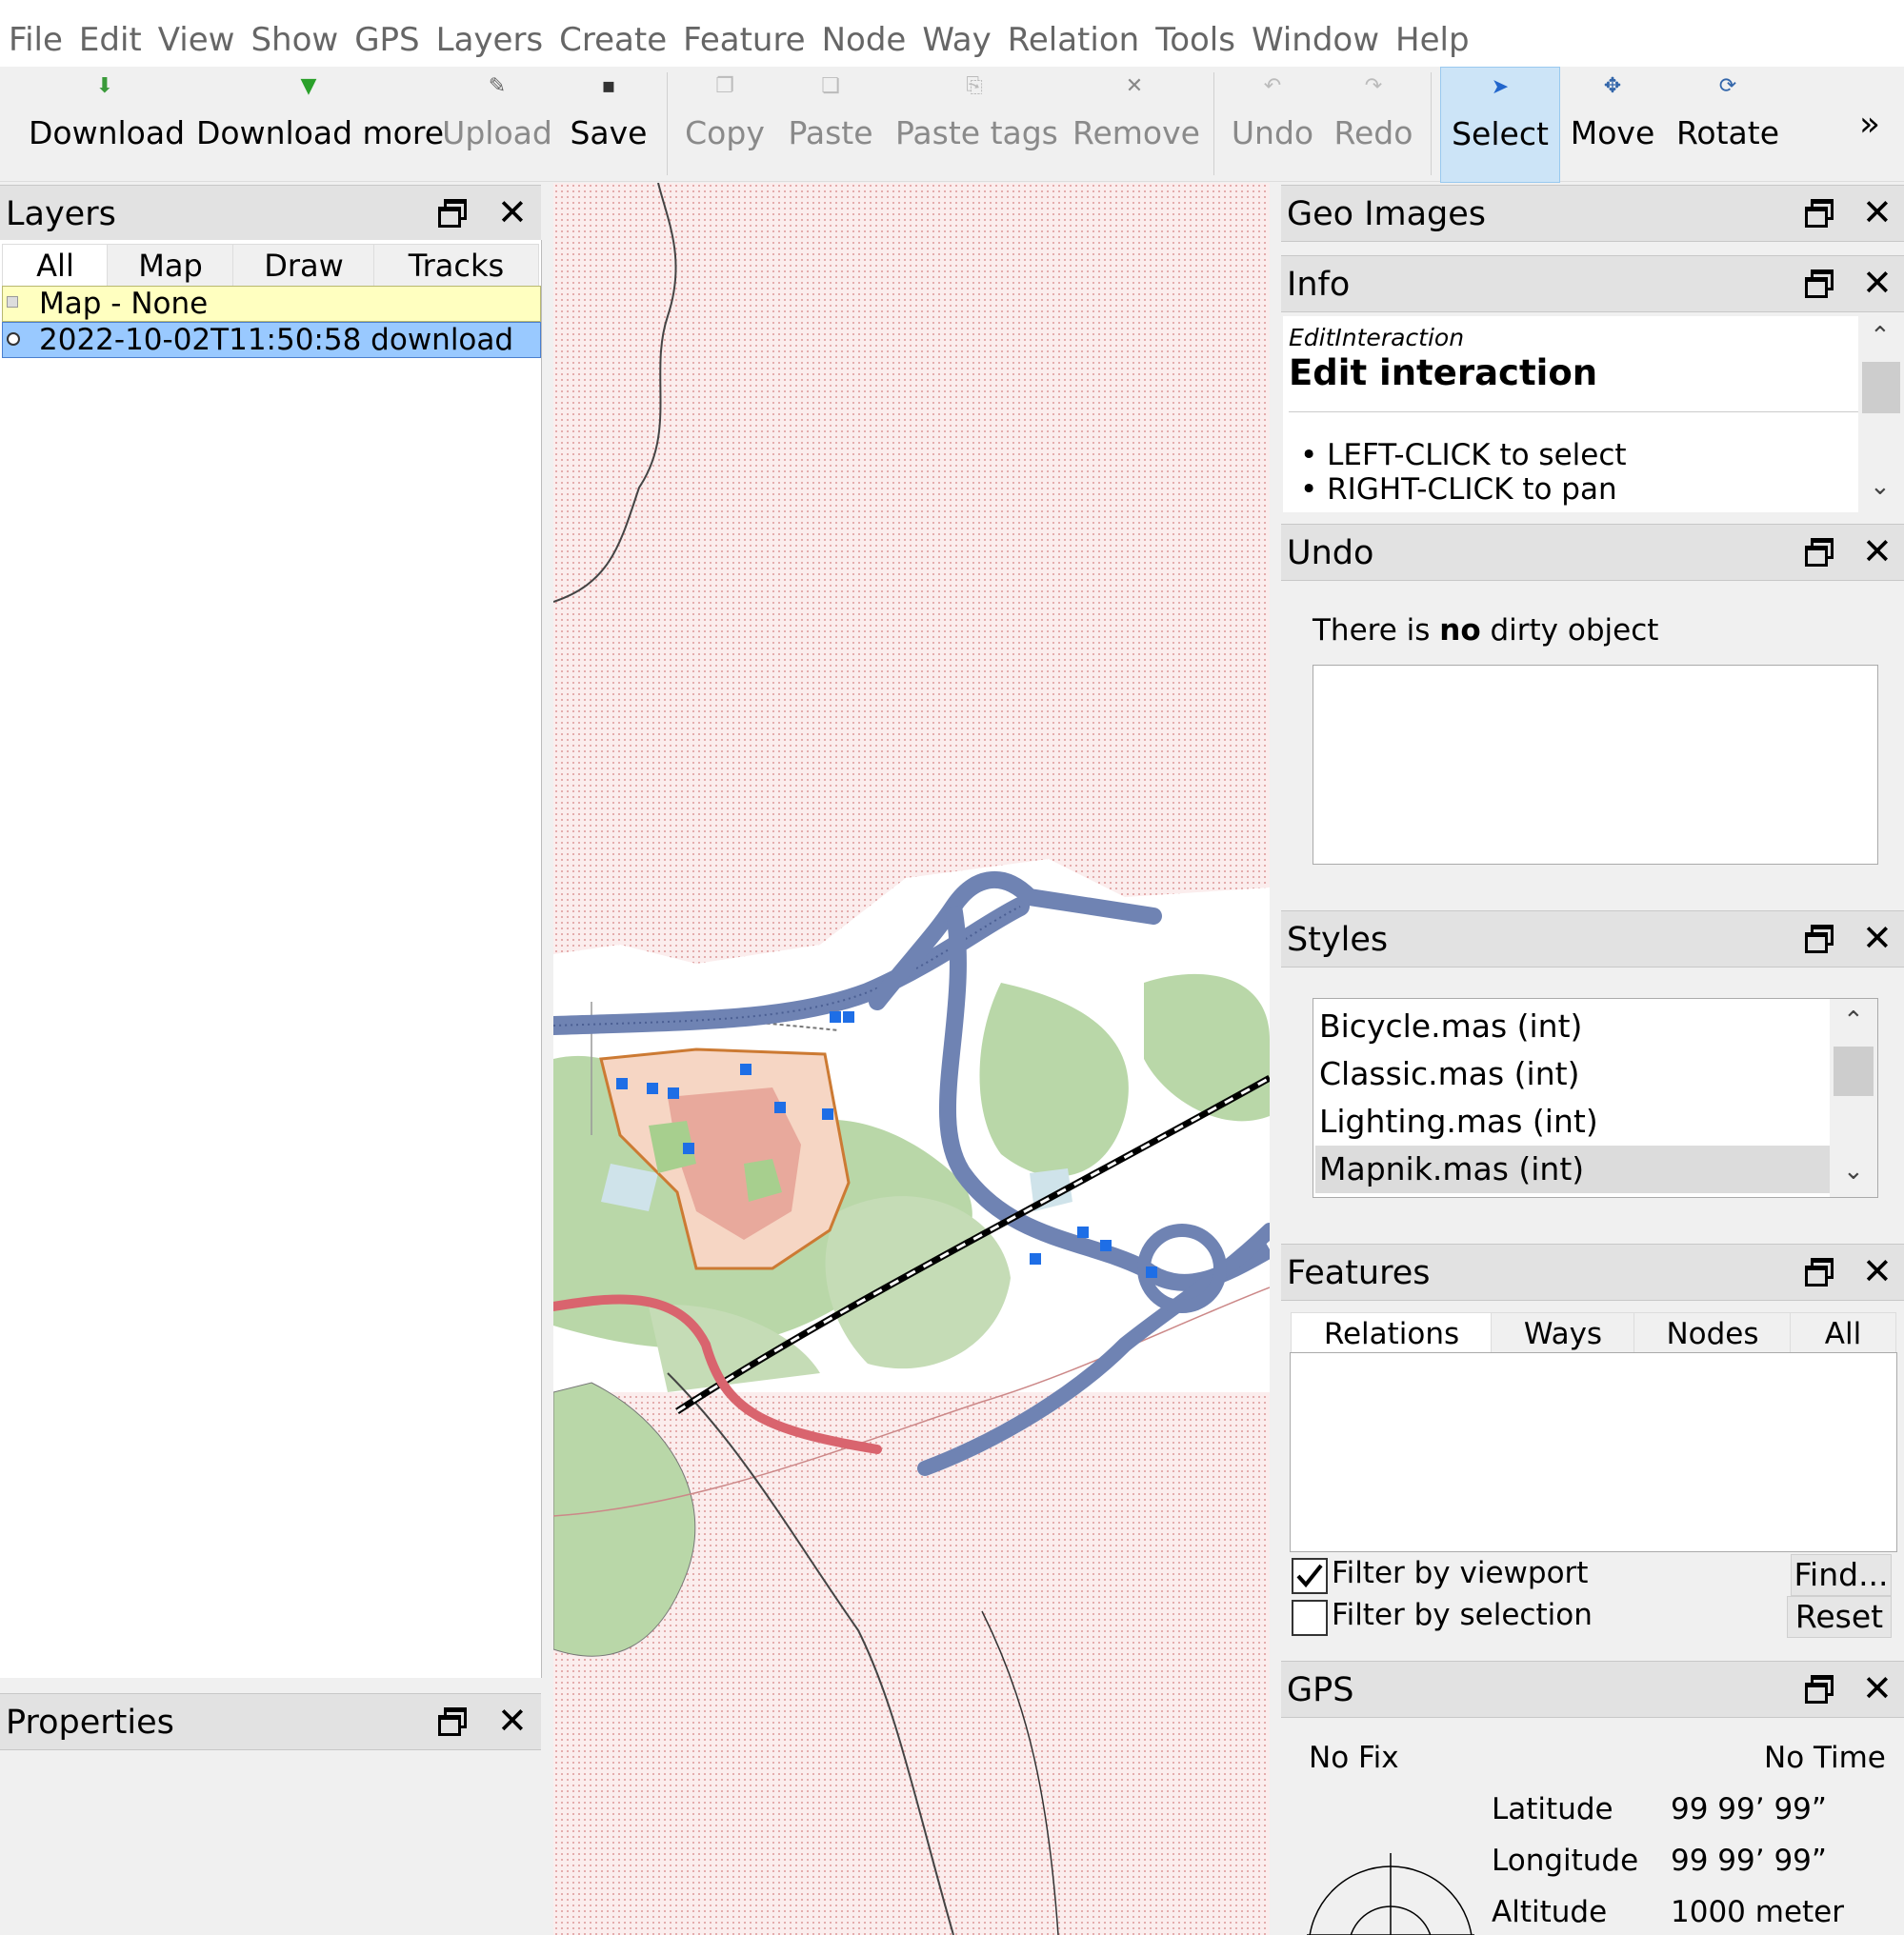 Image resolution: width=1904 pixels, height=1935 pixels. I want to click on filter-viewport-label: Filter by viewport, so click(1460, 1573).